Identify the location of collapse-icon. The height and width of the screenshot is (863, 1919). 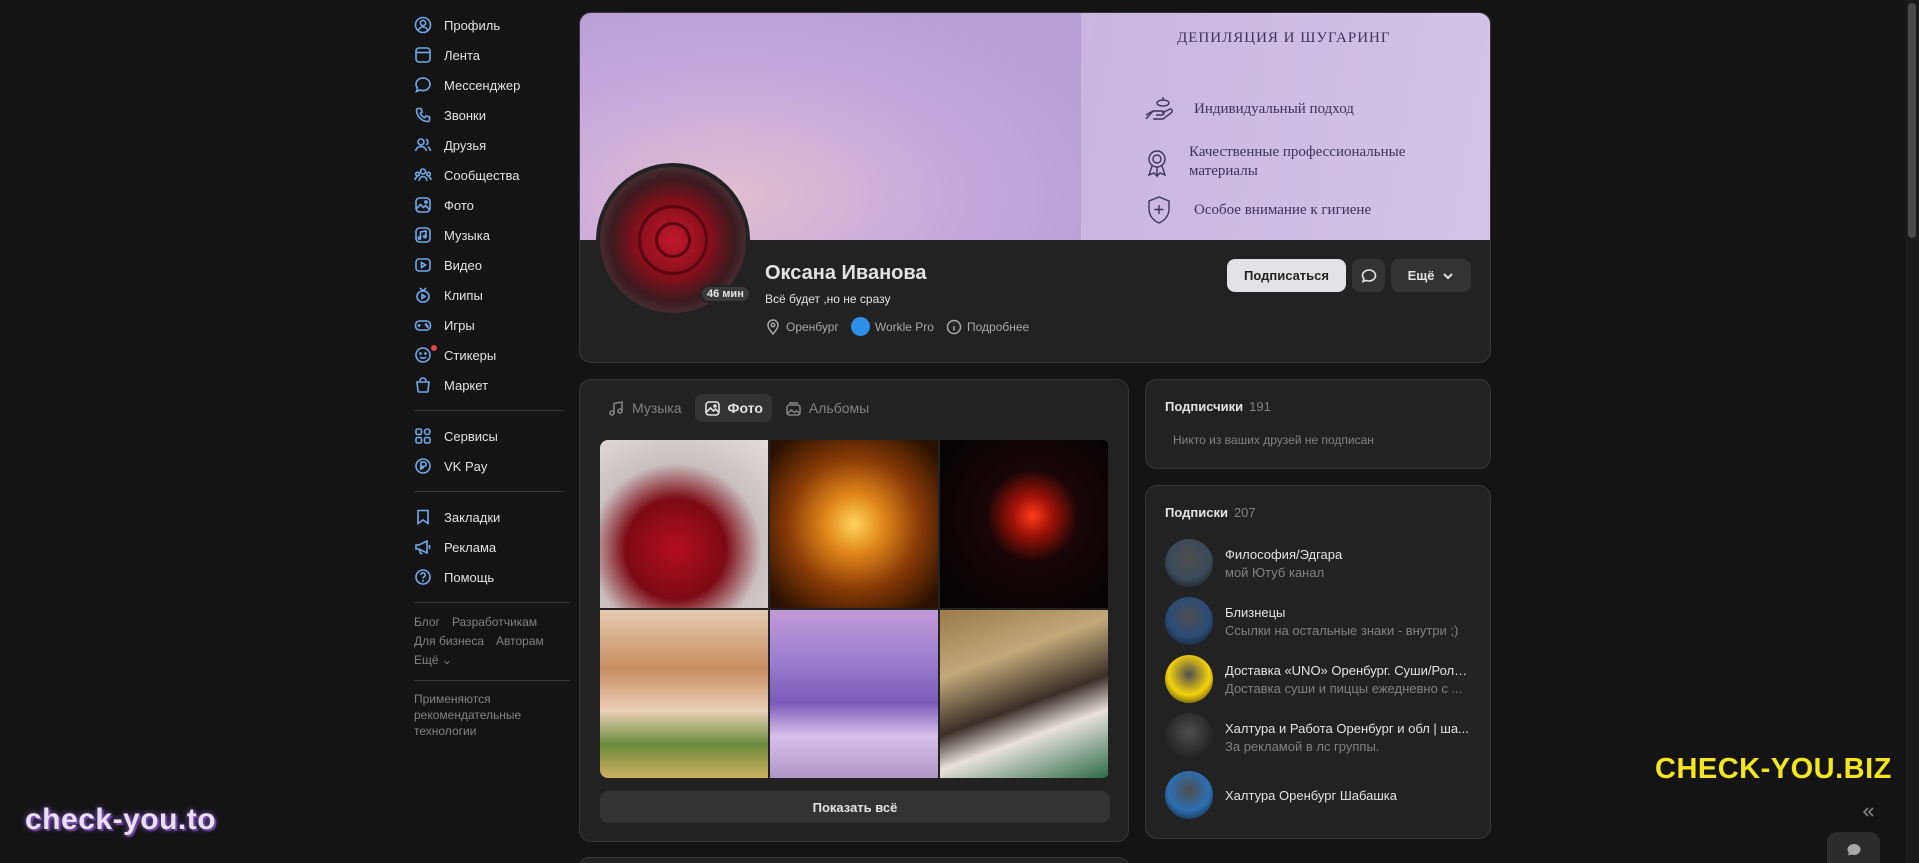
(1868, 812).